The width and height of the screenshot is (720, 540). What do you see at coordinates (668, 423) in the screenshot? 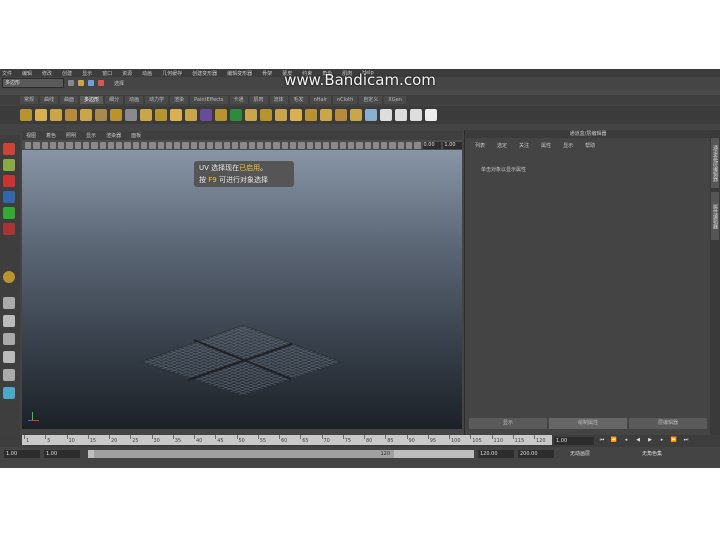
I see `layer-editor-button: 层编辑器` at bounding box center [668, 423].